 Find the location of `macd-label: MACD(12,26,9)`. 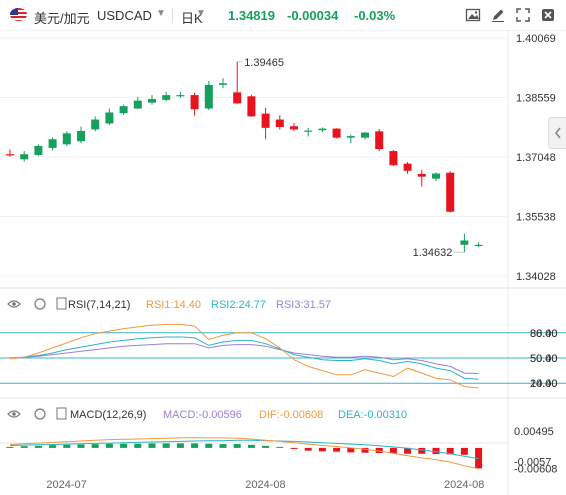

macd-label: MACD(12,26,9) is located at coordinates (108, 415).